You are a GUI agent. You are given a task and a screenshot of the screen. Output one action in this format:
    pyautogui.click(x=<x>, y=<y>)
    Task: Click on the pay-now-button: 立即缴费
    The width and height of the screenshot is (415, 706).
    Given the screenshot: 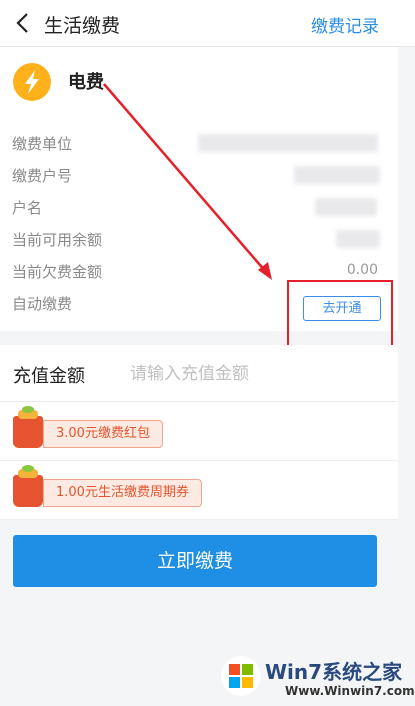 What is the action you would take?
    pyautogui.click(x=195, y=561)
    